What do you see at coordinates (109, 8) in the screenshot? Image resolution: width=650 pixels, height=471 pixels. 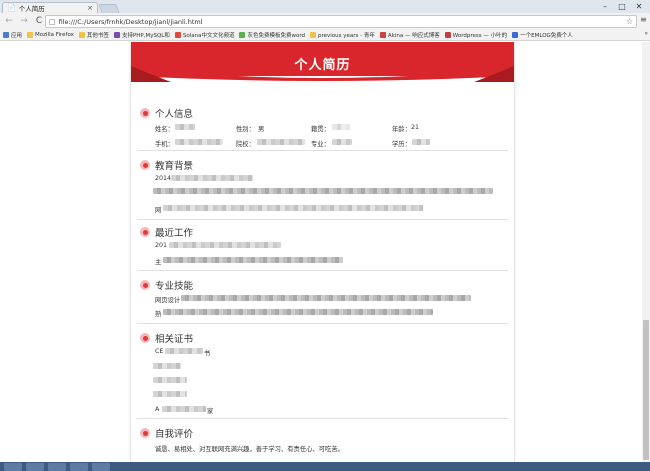 I see `new-tab-button` at bounding box center [109, 8].